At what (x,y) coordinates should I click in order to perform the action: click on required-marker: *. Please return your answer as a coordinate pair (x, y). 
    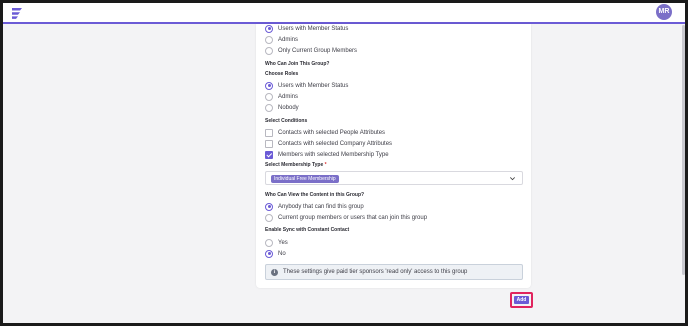
    Looking at the image, I should click on (325, 165).